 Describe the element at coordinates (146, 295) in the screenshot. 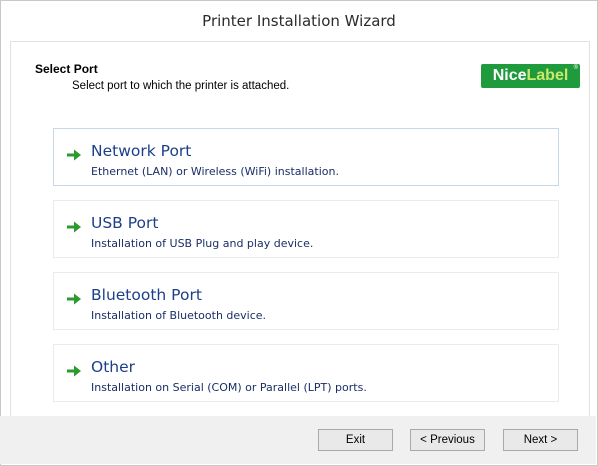

I see `option-title: Bluetooth Port` at that location.